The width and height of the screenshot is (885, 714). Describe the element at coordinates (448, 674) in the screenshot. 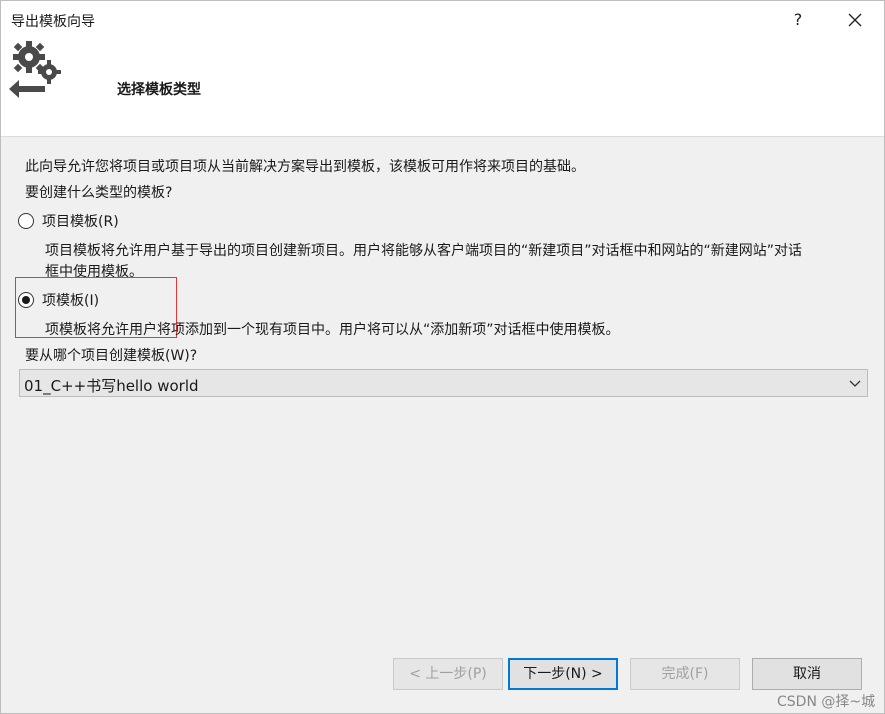

I see `back-button: < 上一步(P)` at that location.